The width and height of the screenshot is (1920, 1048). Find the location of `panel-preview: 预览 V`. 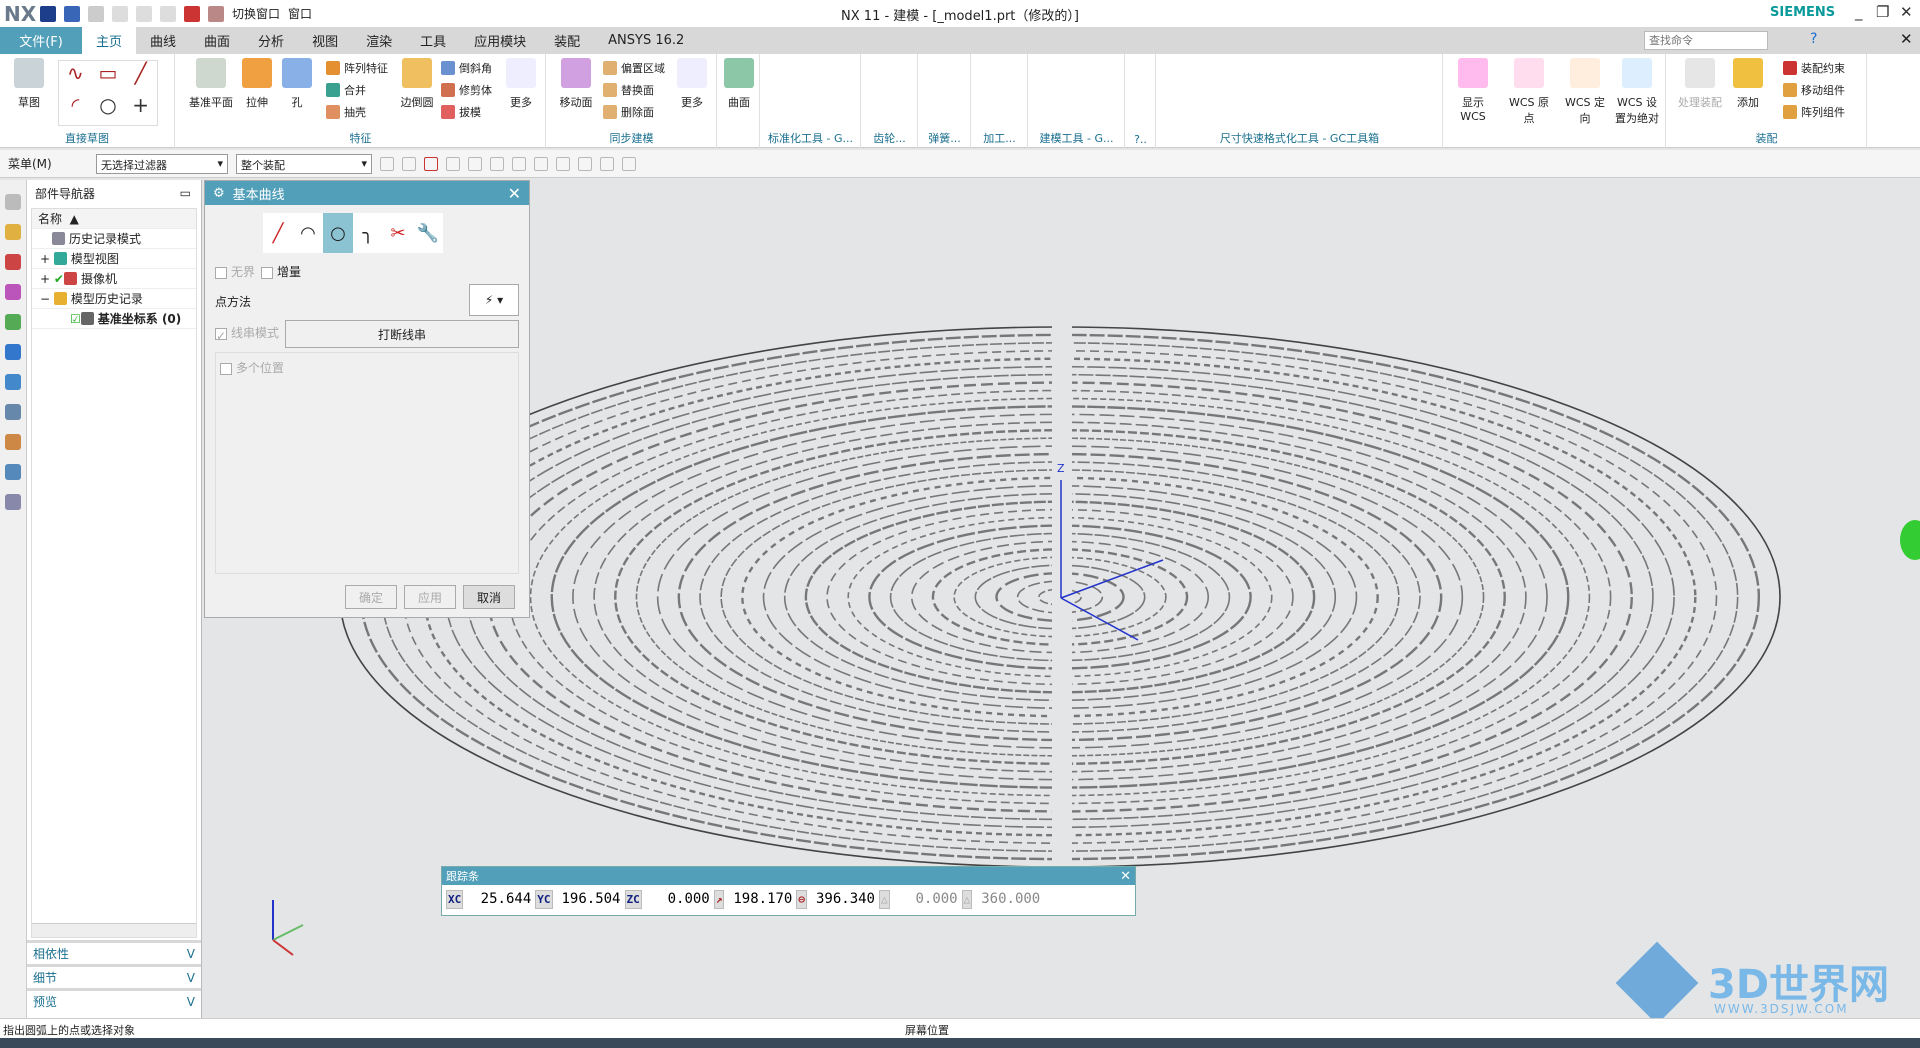

panel-preview: 预览 V is located at coordinates (114, 1000).